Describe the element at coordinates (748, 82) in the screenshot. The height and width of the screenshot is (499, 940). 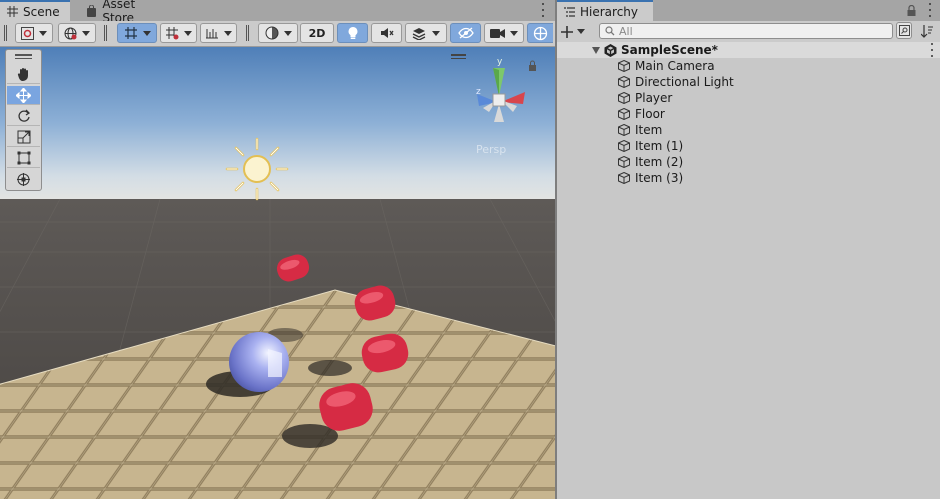
I see `hierarchy-item-row: Directional Light` at that location.